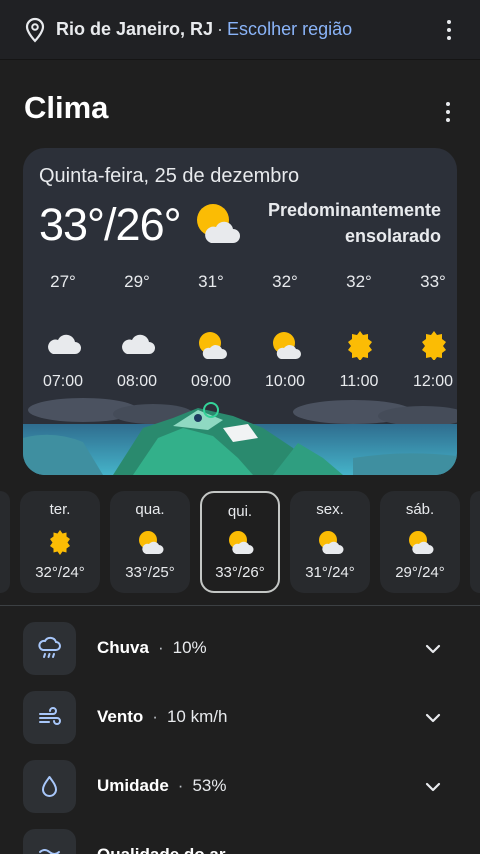 This screenshot has height=854, width=480. I want to click on hour-temp: 33°, so click(433, 281).